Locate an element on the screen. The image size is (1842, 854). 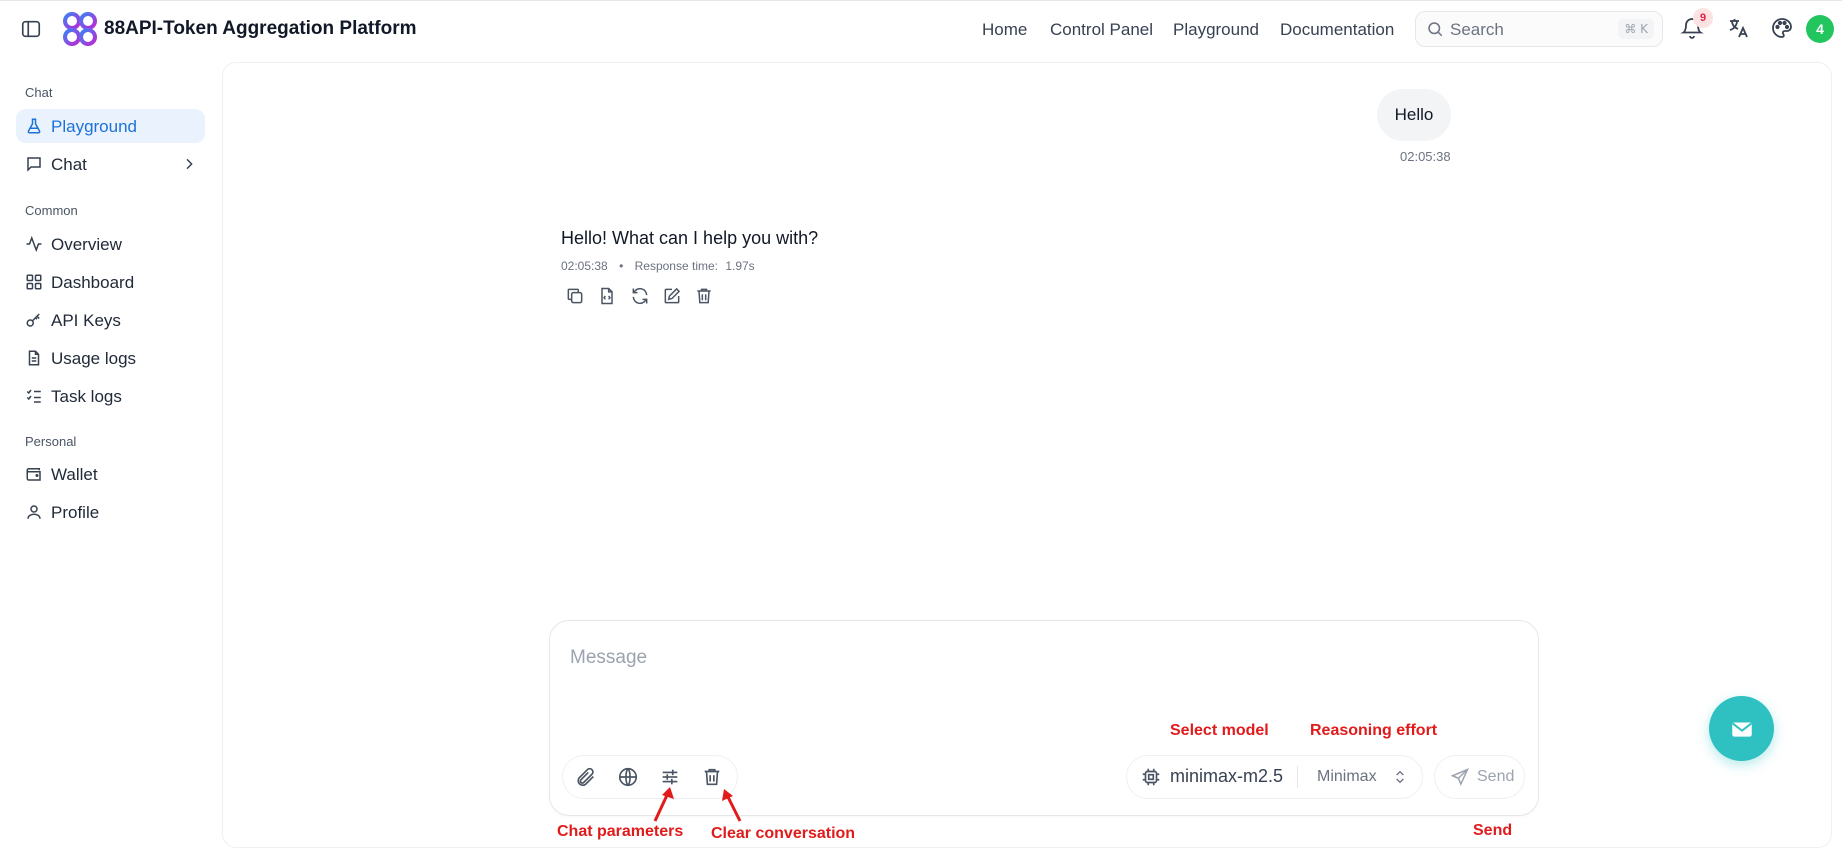
sidebar-item-label: Task logs is located at coordinates (86, 396).